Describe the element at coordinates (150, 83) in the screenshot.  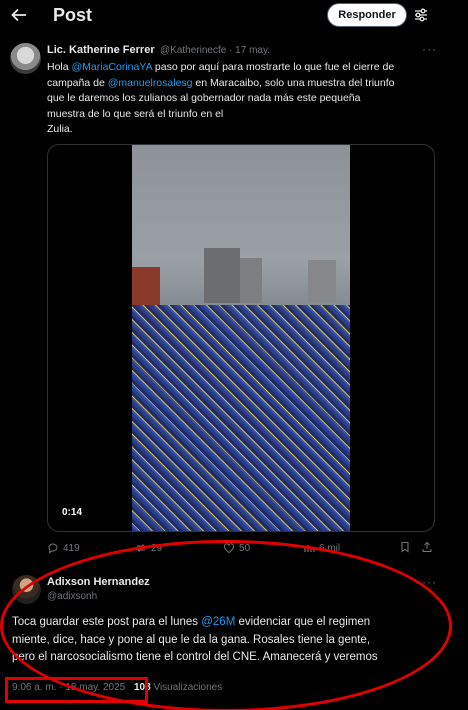
I see `mention-link: @manuelrosalesg` at that location.